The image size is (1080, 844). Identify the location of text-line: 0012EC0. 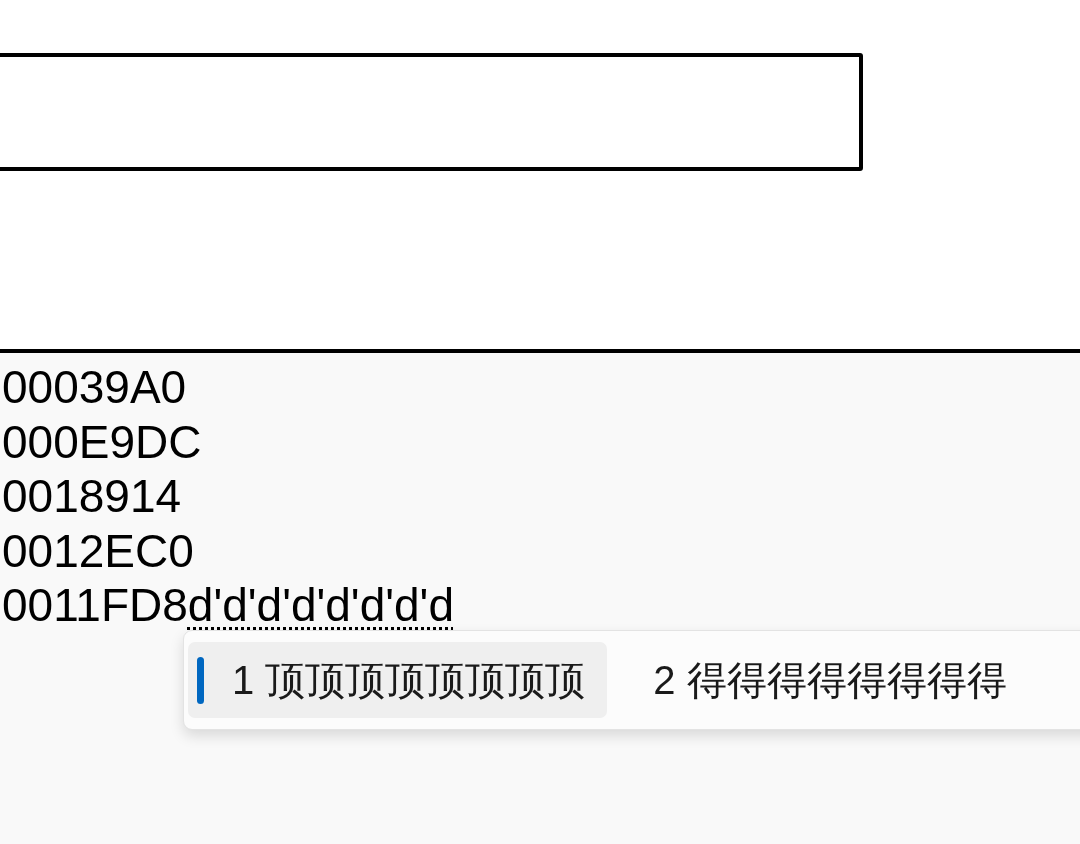
(98, 550).